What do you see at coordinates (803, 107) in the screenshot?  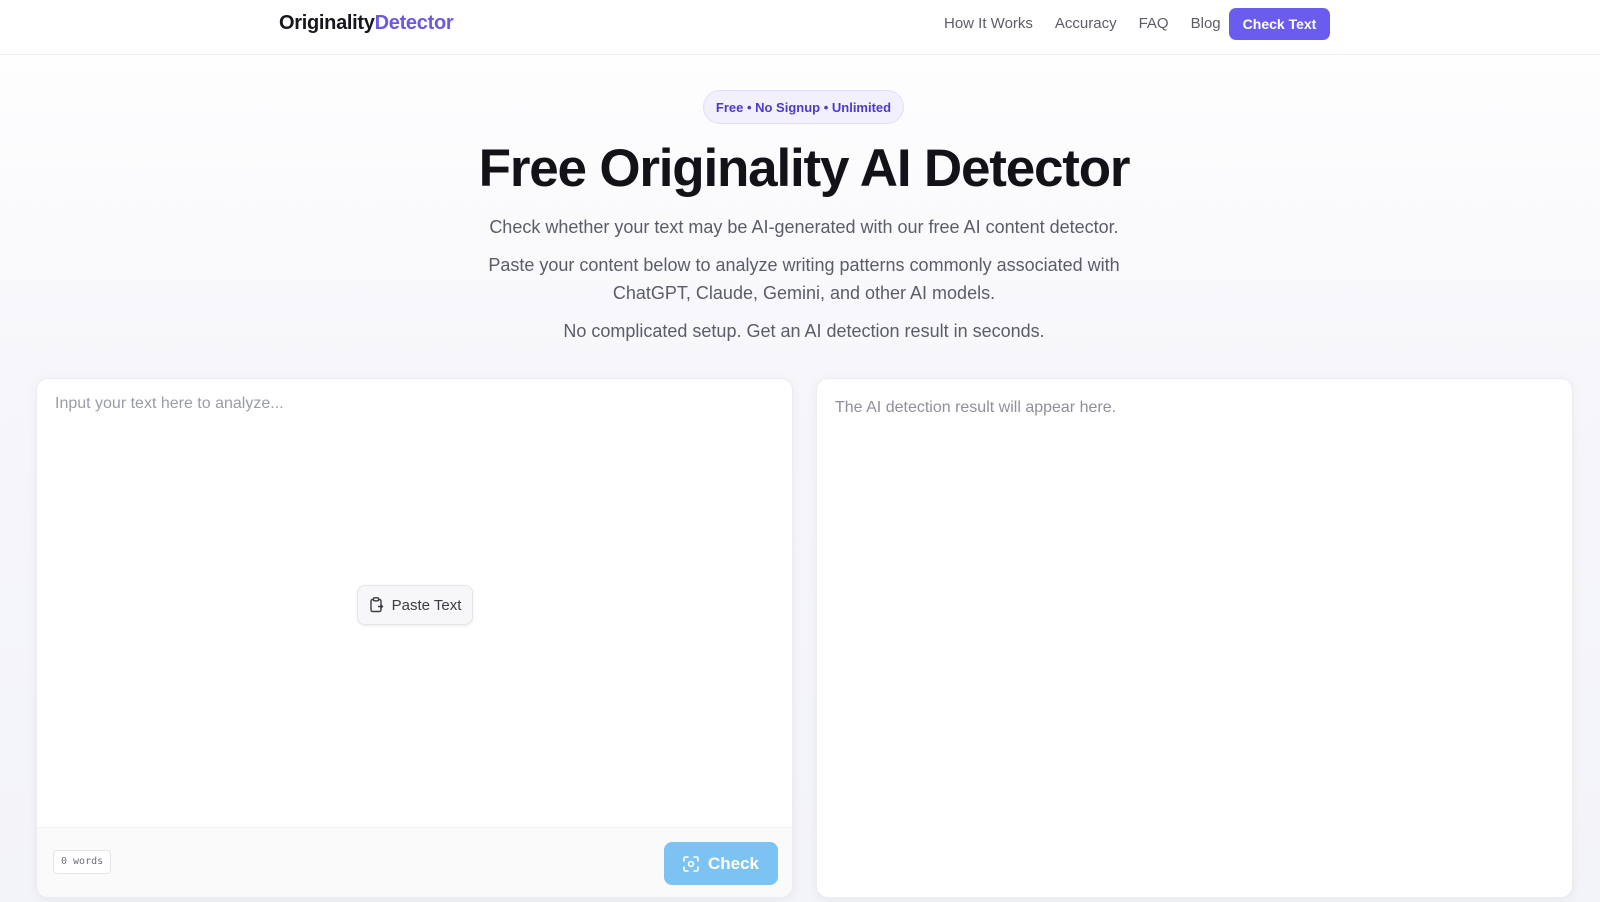 I see `feature-pill: Free • No Signup • Unlimited` at bounding box center [803, 107].